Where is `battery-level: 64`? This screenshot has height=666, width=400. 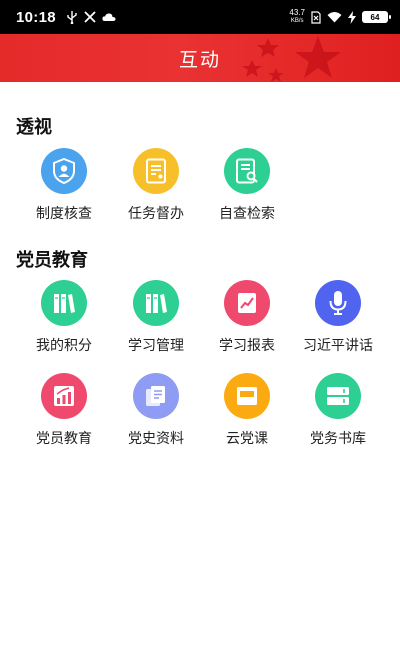
battery-level: 64 is located at coordinates (375, 17).